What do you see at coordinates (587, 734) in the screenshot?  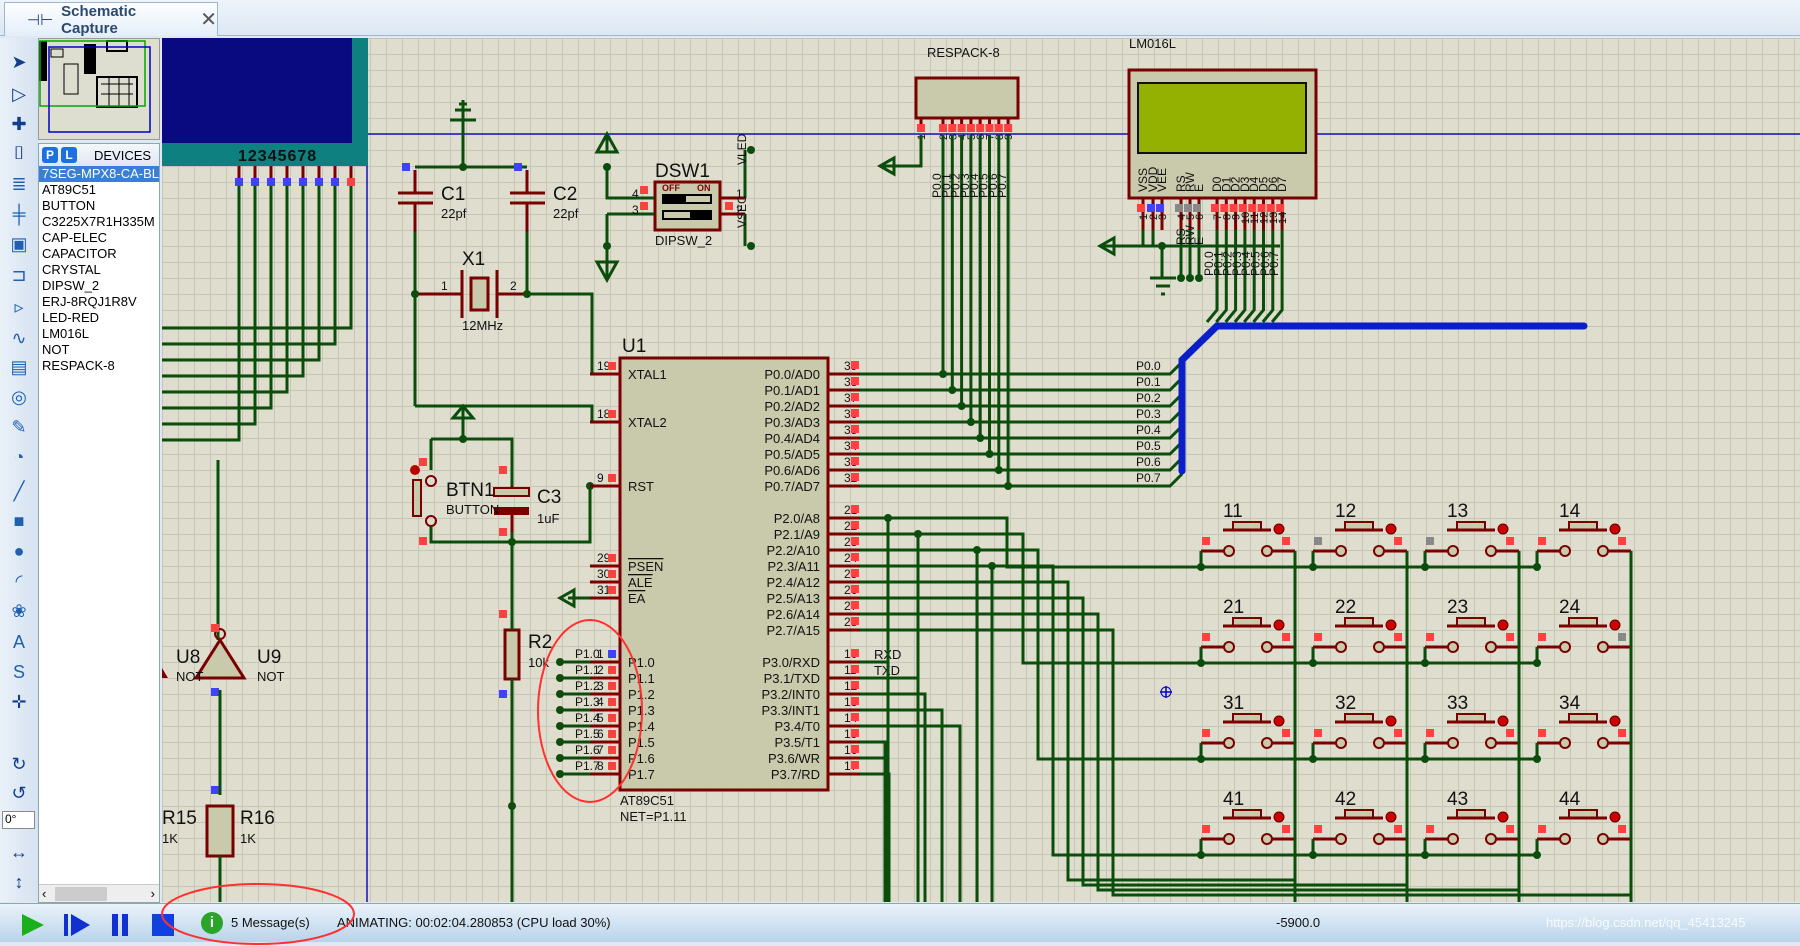 I see `p1-net-label: P1.5` at bounding box center [587, 734].